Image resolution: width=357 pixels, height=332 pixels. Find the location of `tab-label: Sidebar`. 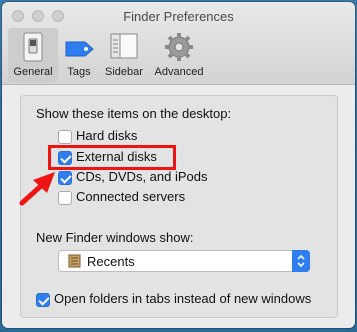

tab-label: Sidebar is located at coordinates (124, 72).